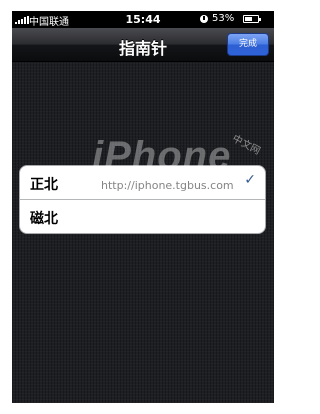 Image resolution: width=320 pixels, height=414 pixels. I want to click on status-bar: 中国联通 15:44 53%, so click(143, 19).